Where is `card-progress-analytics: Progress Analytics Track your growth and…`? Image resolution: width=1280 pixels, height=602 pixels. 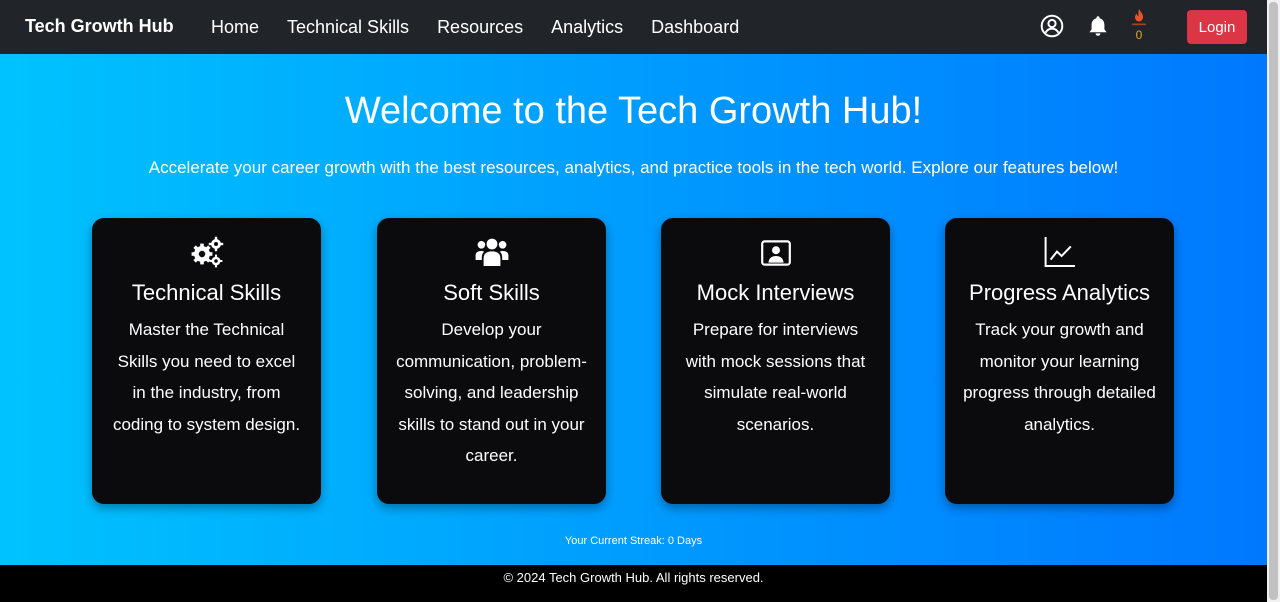
card-progress-analytics: Progress Analytics Track your growth and… is located at coordinates (1059, 361).